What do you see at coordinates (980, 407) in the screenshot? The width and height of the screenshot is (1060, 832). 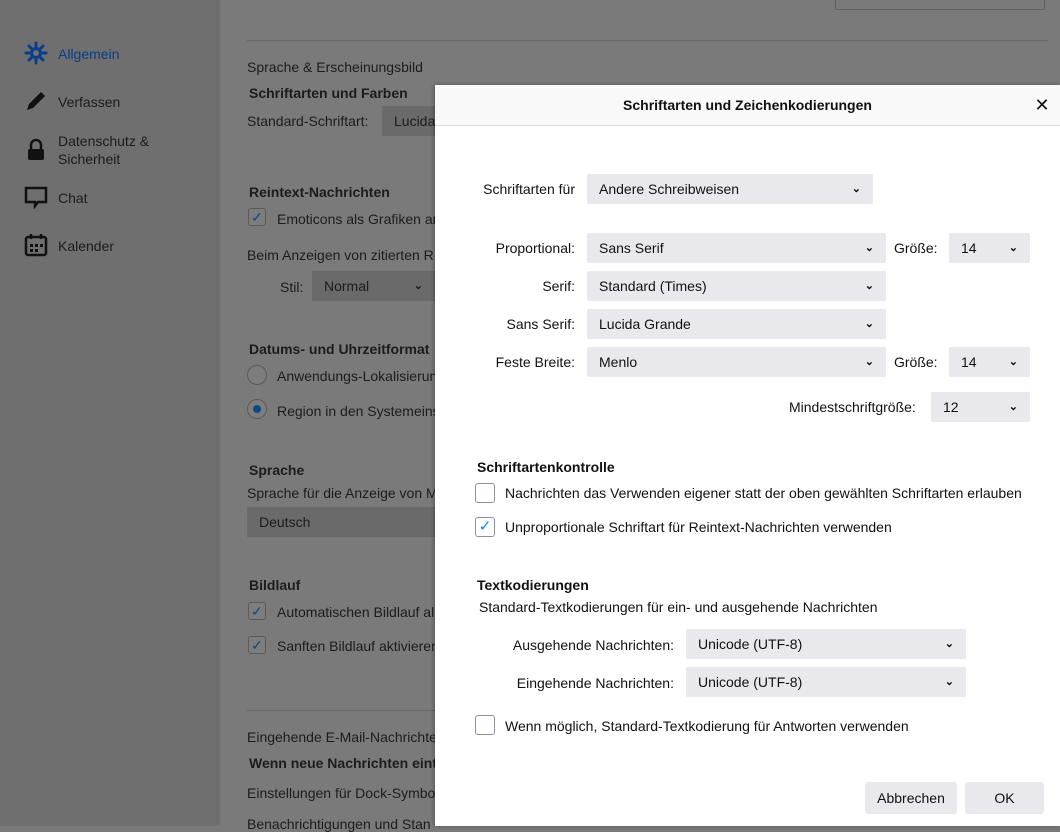 I see `min-size-select: 12 ⌄` at bounding box center [980, 407].